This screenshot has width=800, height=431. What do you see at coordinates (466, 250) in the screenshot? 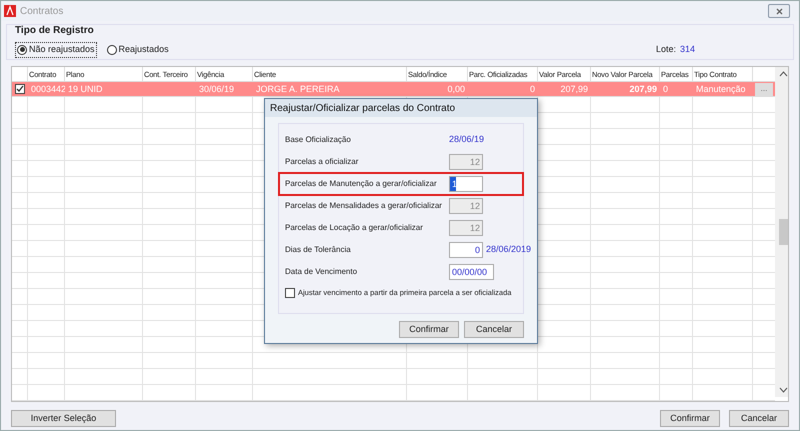
I see `number-field: 0` at bounding box center [466, 250].